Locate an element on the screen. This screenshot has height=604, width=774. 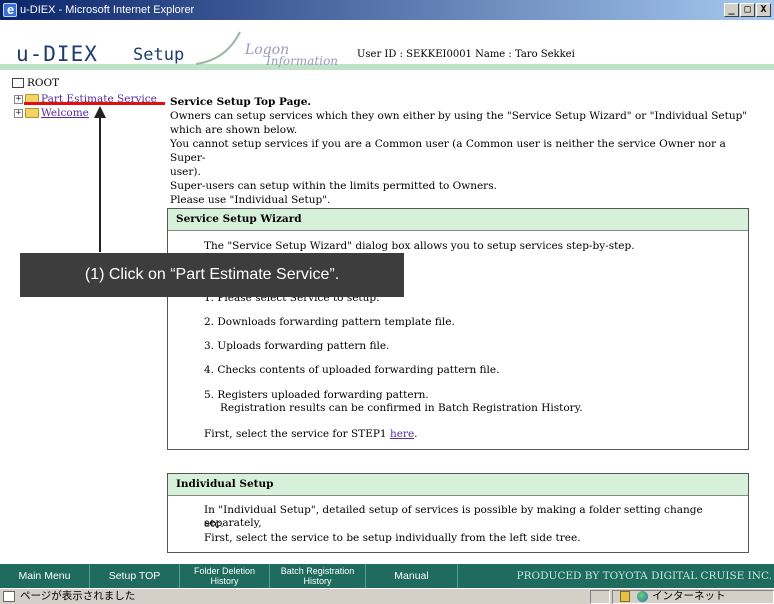
page-title: Service Setup Top Page. is located at coordinates (241, 102).